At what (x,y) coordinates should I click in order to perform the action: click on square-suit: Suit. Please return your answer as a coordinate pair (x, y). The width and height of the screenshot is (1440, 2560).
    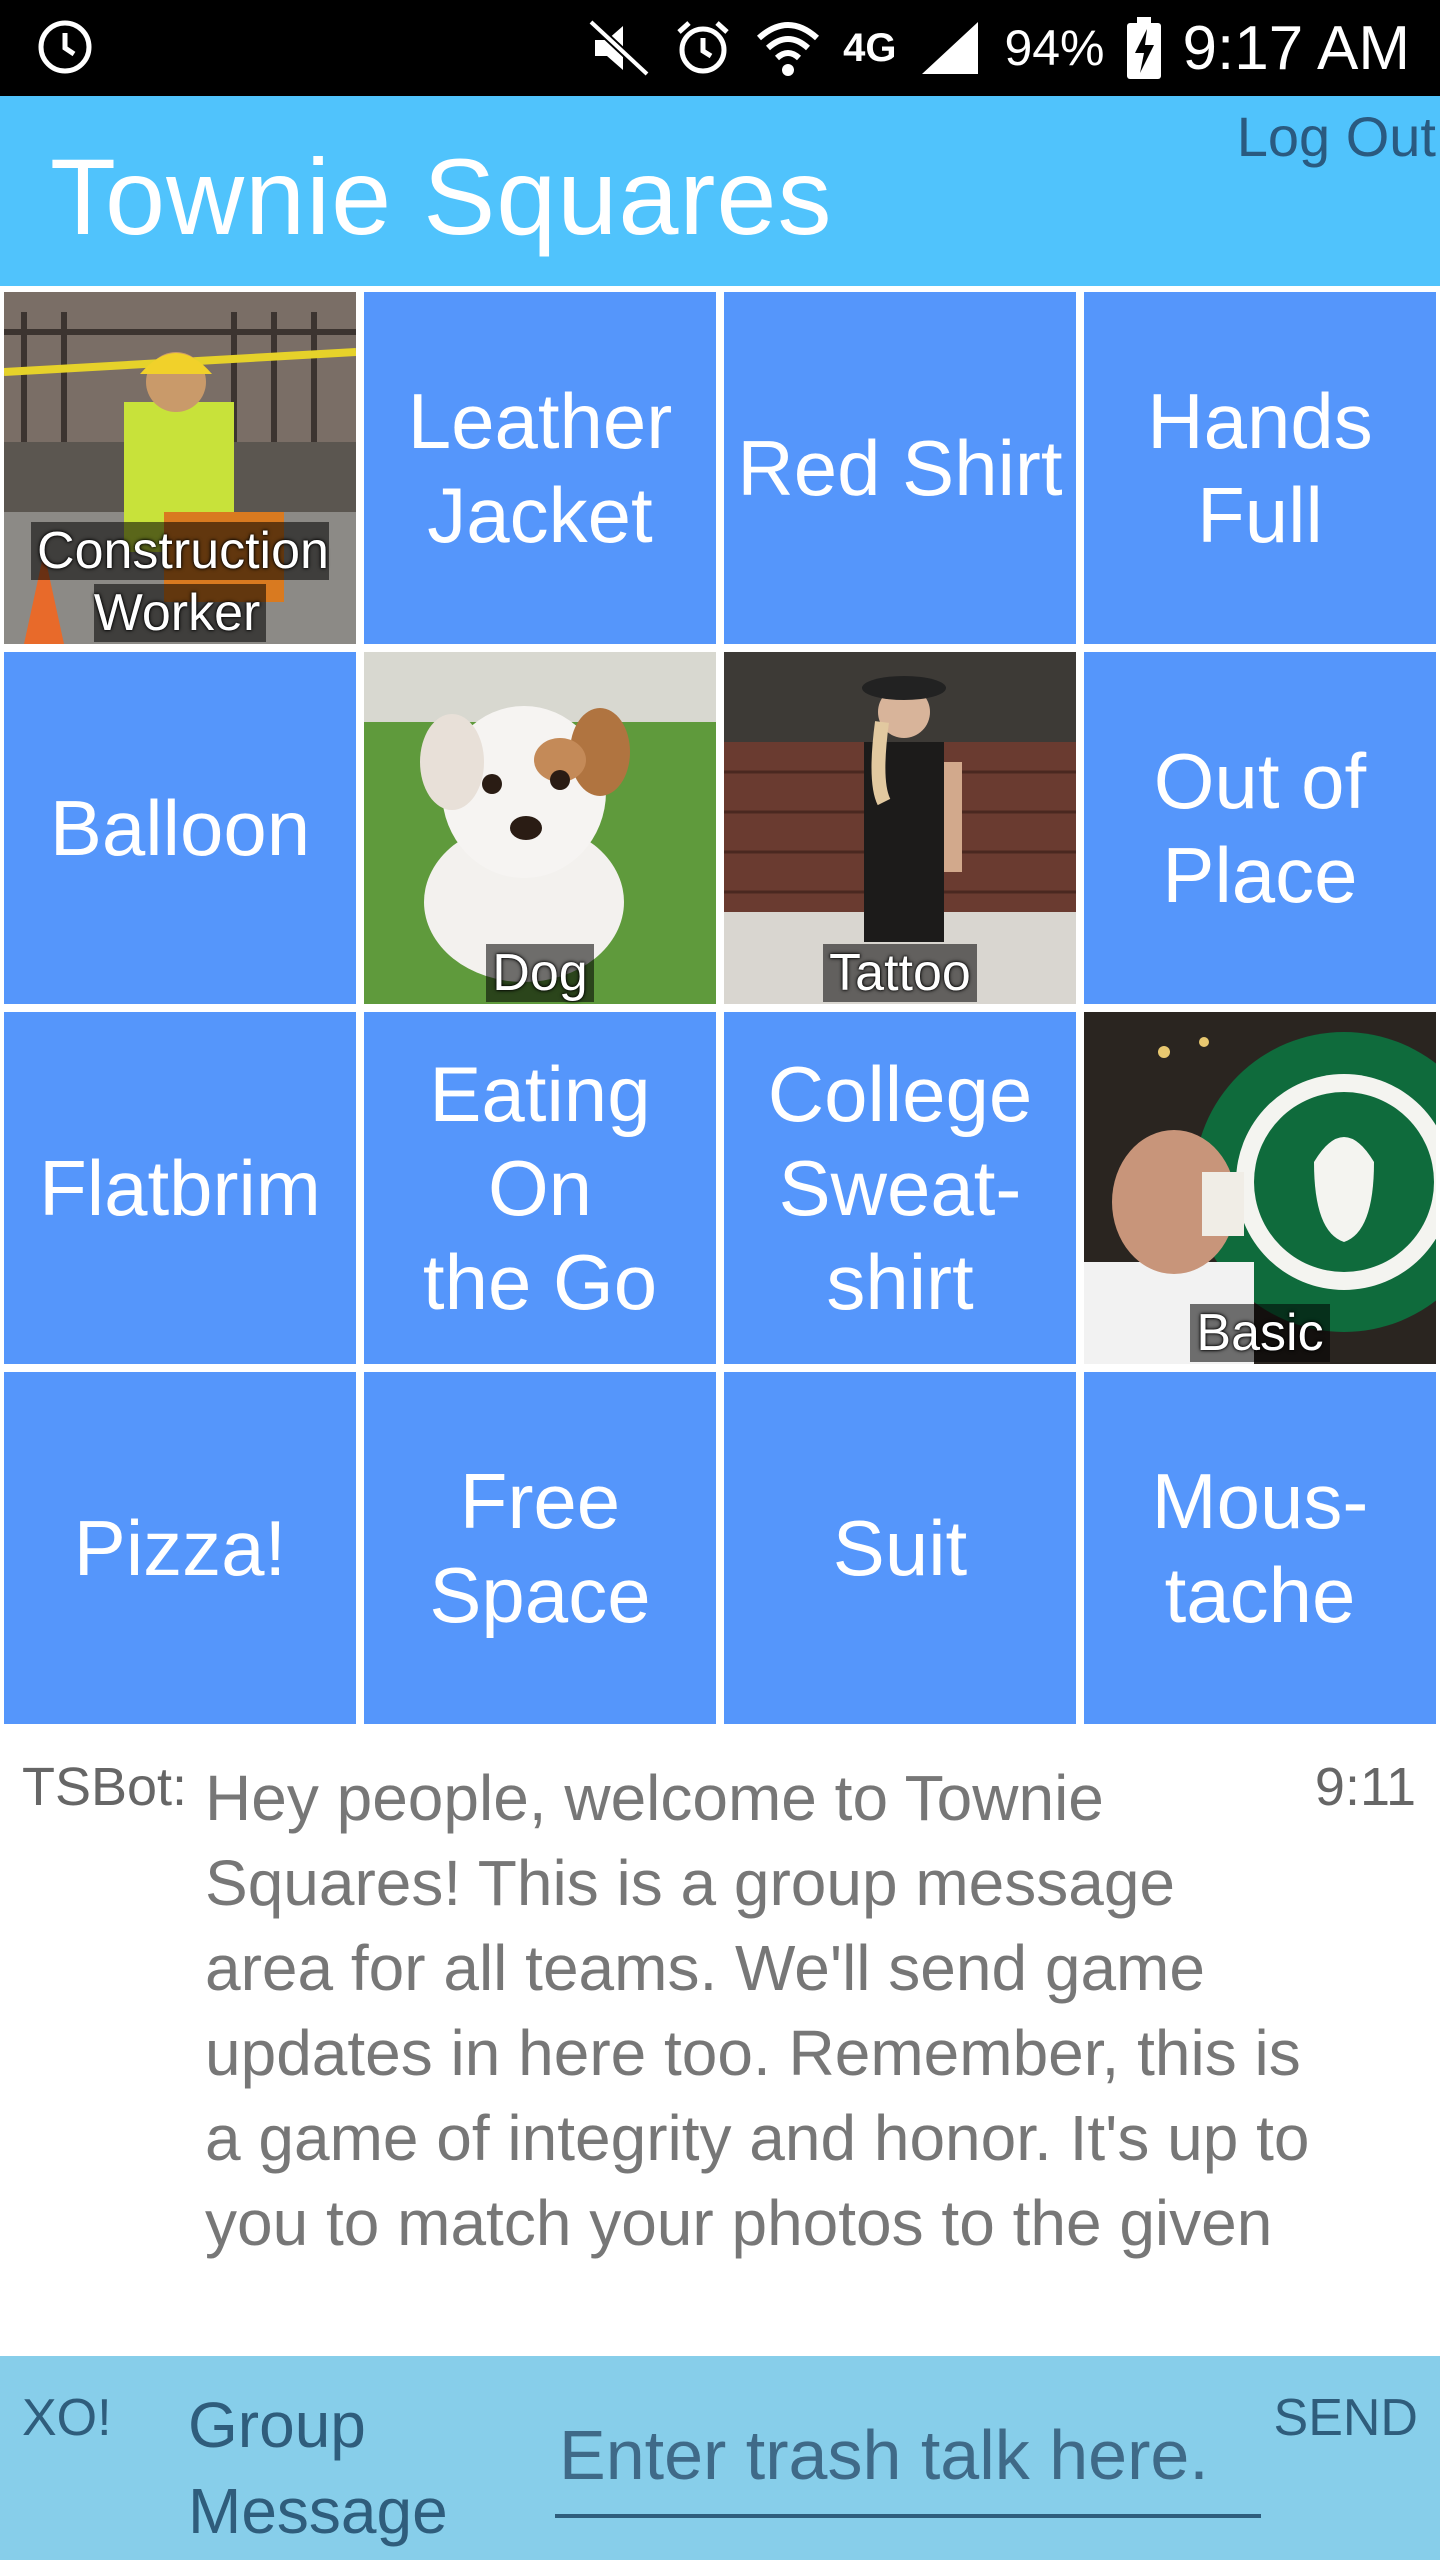
    Looking at the image, I should click on (900, 1548).